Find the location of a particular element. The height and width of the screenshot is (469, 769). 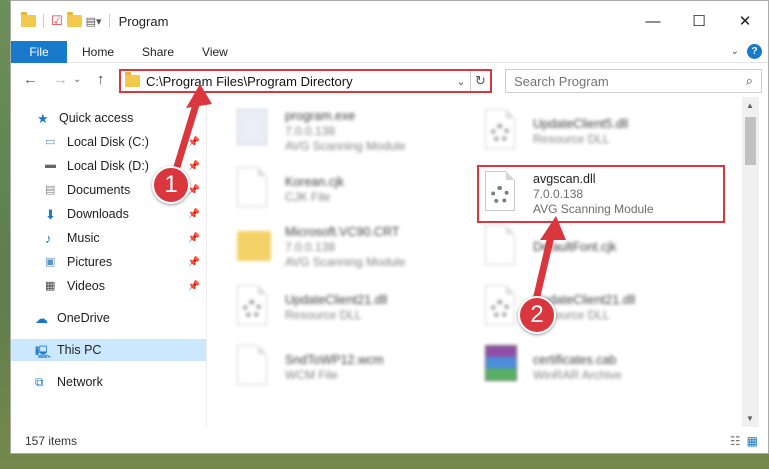

title-bar: ☑ ▤▾ Program — ☐ ✕ is located at coordinates (389, 21).